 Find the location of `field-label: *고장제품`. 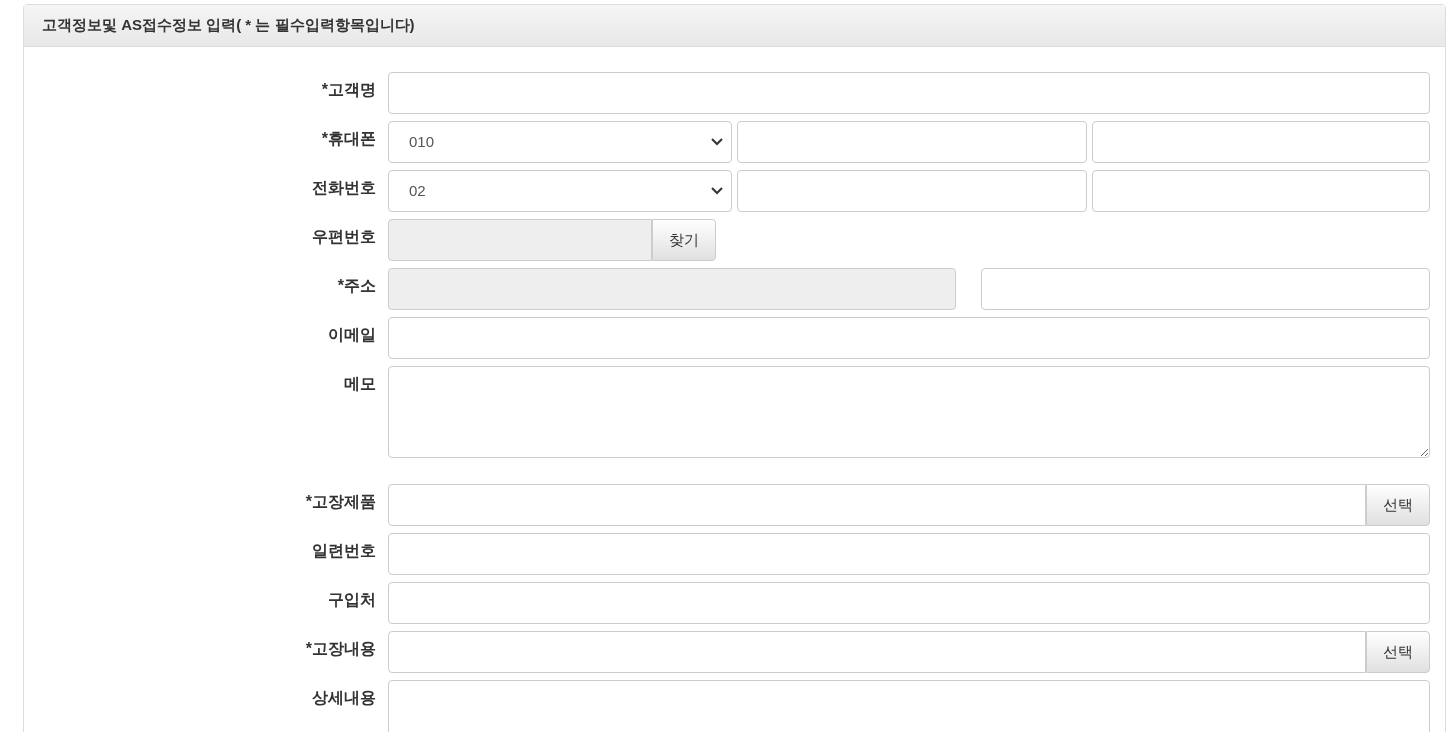

field-label: *고장제품 is located at coordinates (340, 502).